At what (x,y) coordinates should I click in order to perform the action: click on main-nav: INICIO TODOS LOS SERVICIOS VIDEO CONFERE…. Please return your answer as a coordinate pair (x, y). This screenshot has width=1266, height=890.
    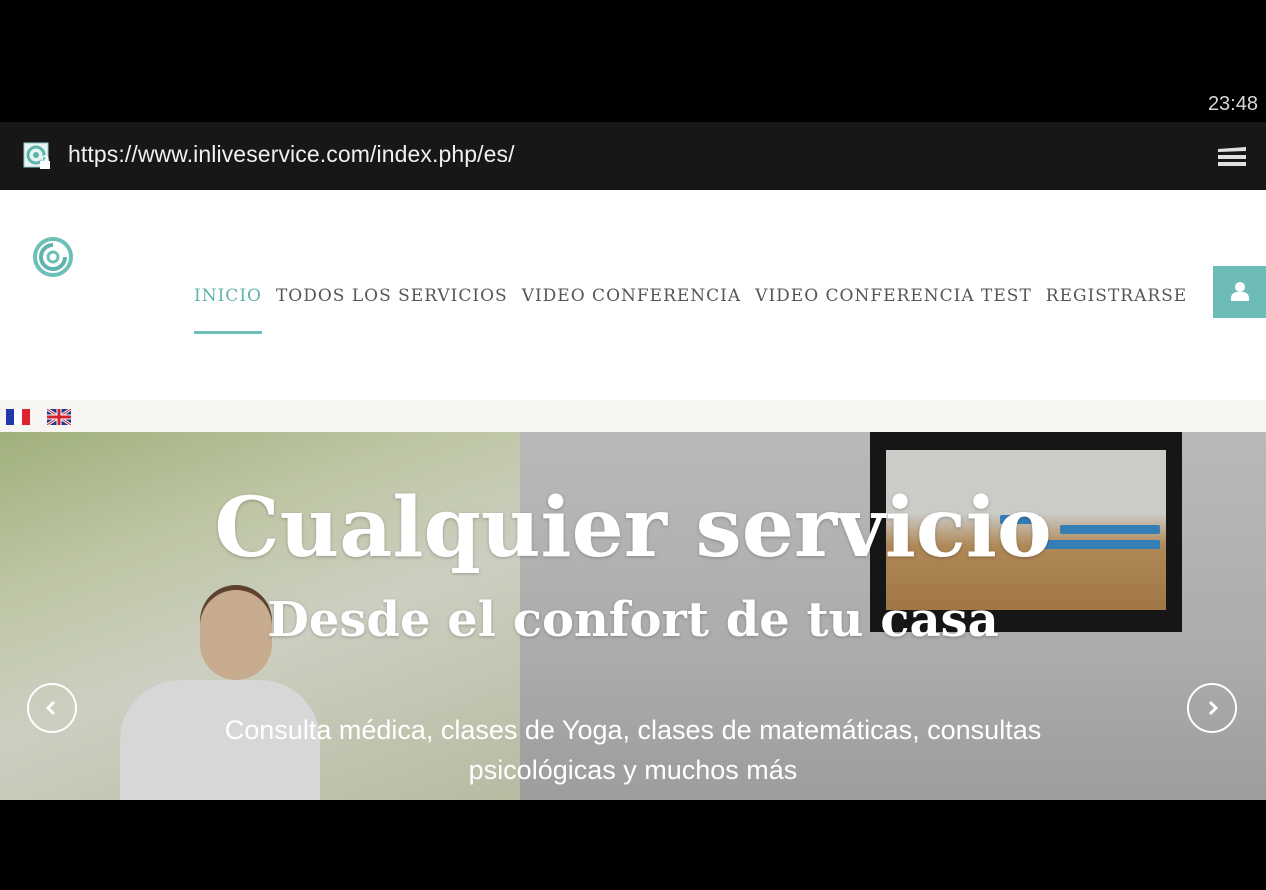
    Looking at the image, I should click on (697, 310).